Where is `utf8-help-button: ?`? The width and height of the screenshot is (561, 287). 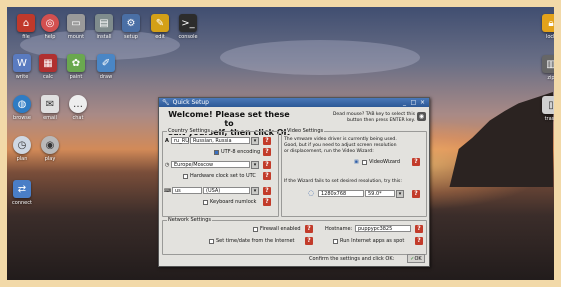
utf8-help-button: ? is located at coordinates (267, 152).